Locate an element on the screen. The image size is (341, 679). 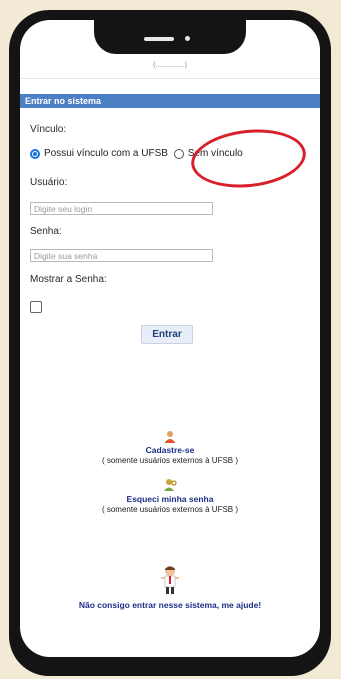
mostrar-senha-label: Mostrar a Senha: is located at coordinates (68, 279).